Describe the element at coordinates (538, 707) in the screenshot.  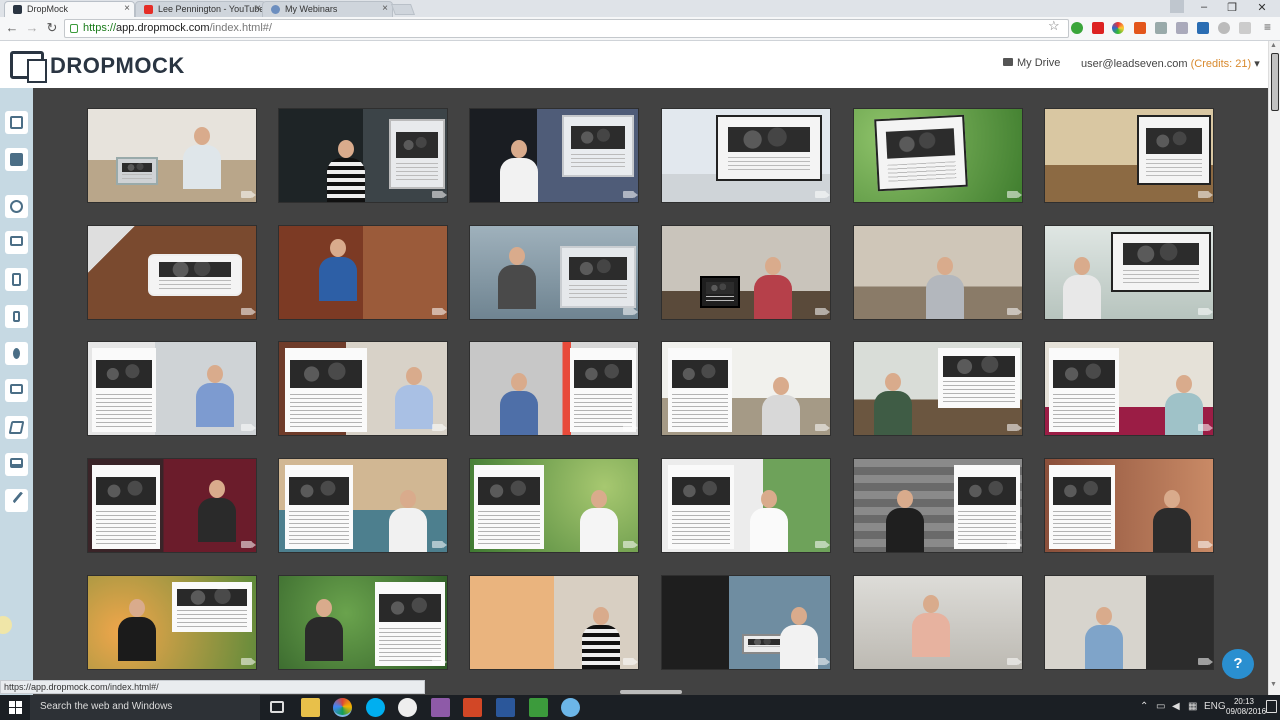
I see `app-green-icon` at that location.